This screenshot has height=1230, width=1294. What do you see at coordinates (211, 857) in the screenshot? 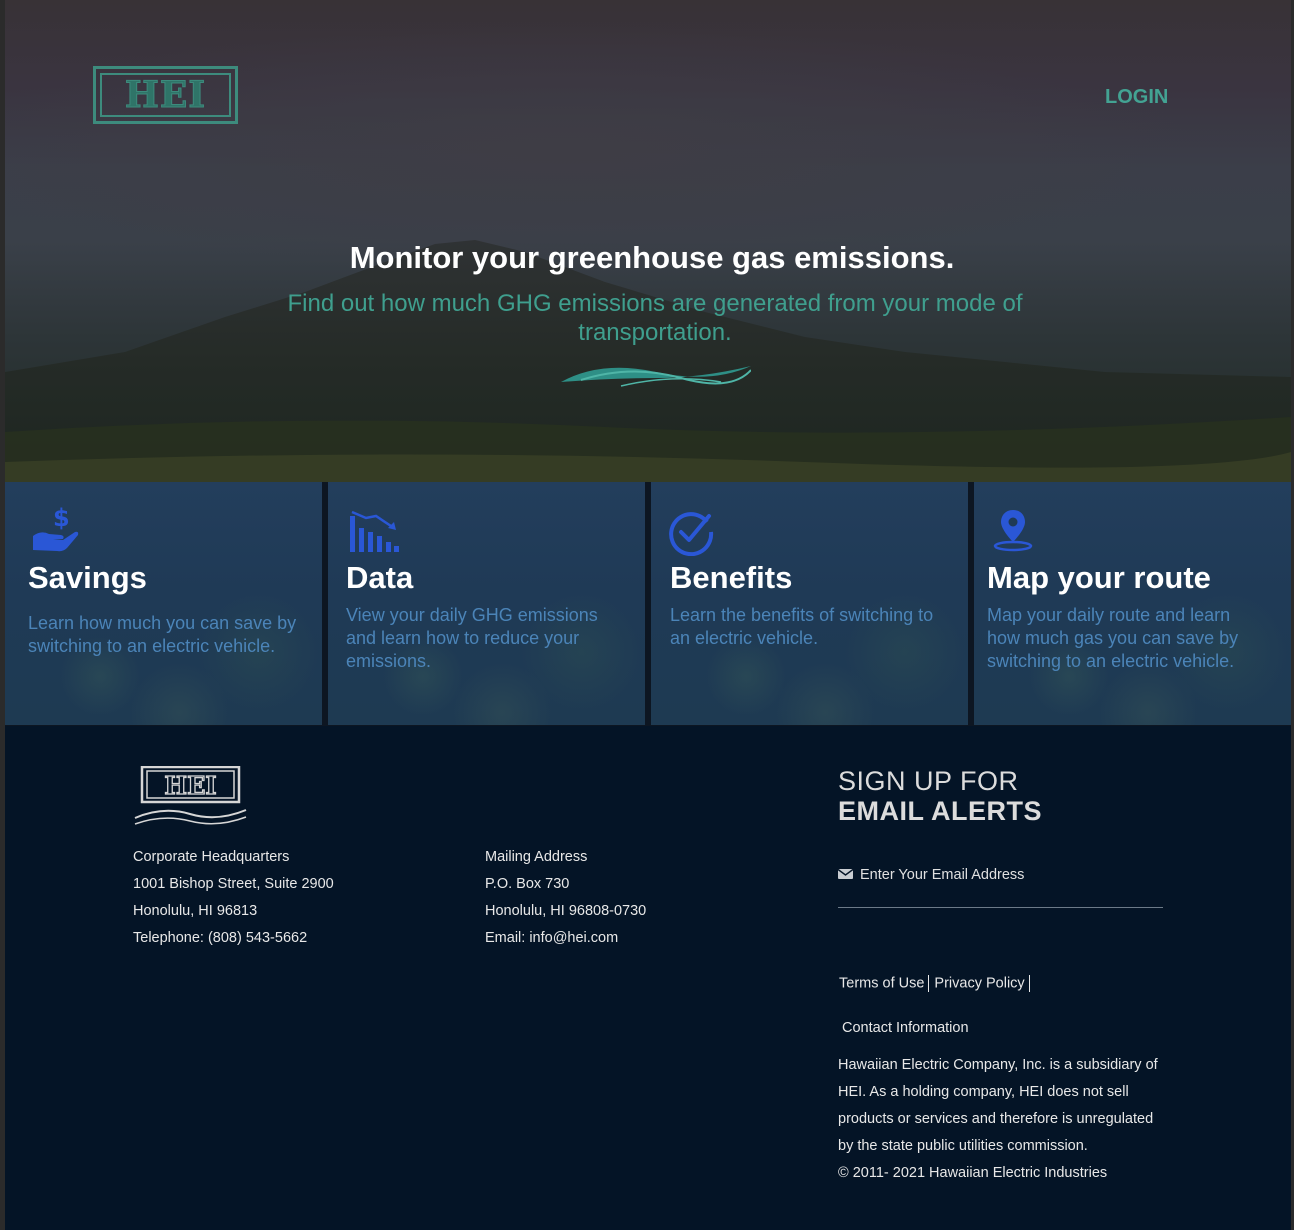
I see `headquarters-heading: Corporate Headquarters` at bounding box center [211, 857].